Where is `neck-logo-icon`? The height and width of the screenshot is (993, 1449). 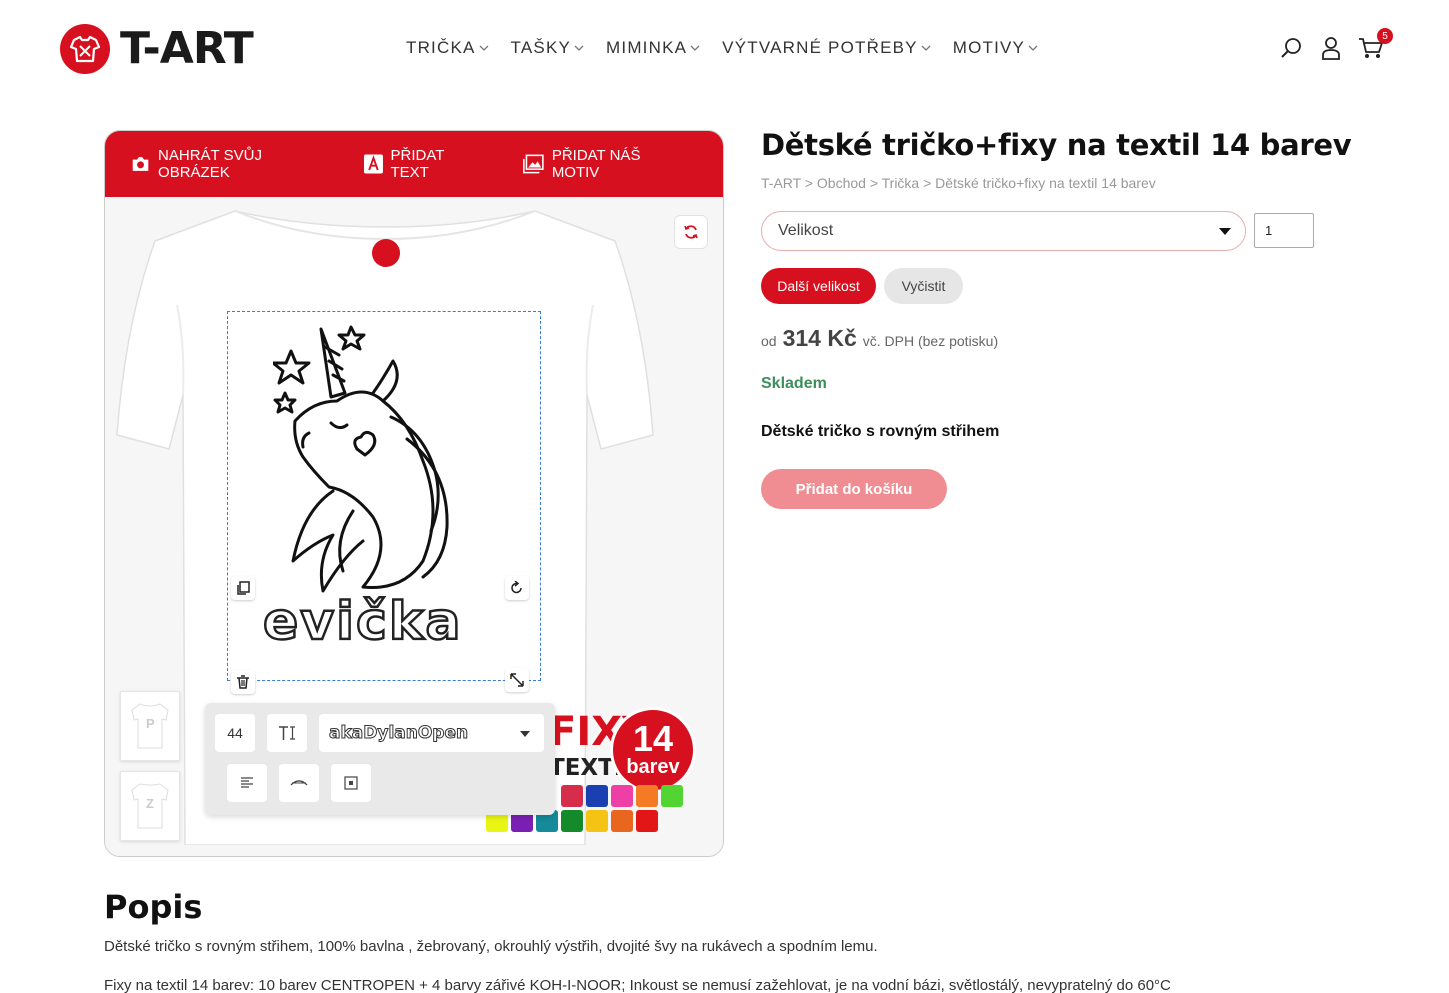
neck-logo-icon is located at coordinates (386, 253).